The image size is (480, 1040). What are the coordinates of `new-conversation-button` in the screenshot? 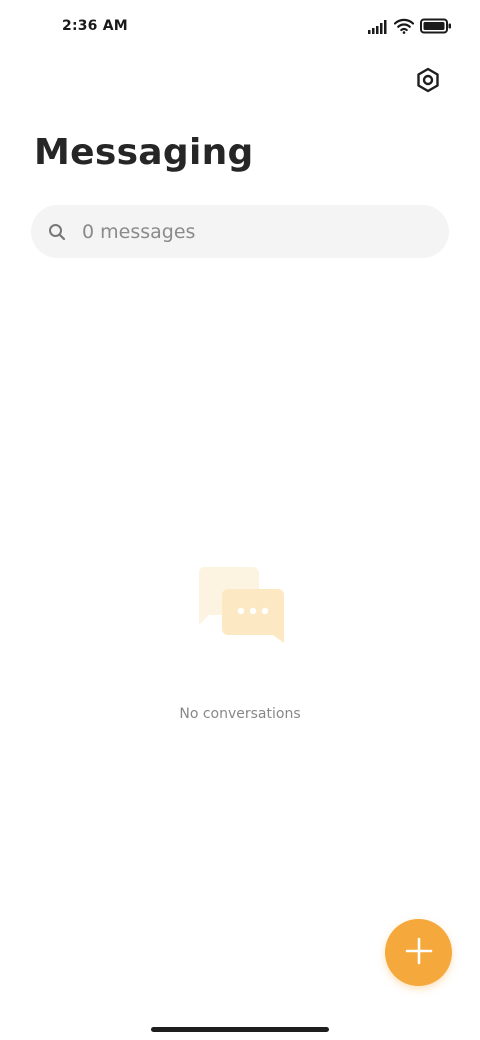 It's located at (418, 952).